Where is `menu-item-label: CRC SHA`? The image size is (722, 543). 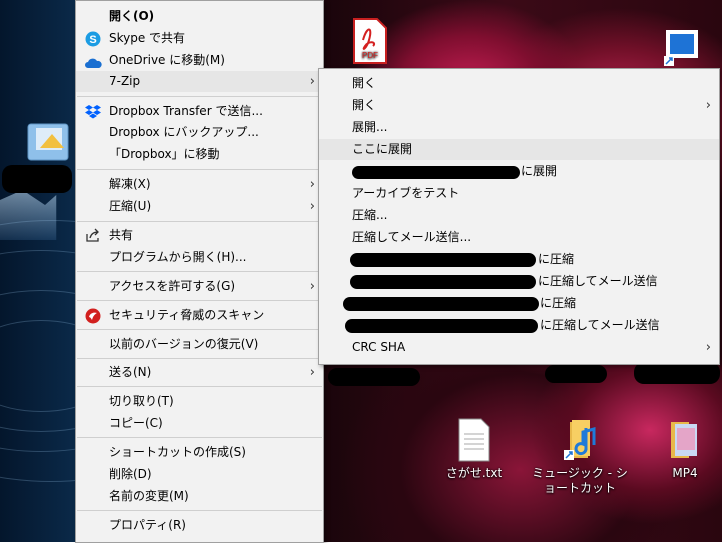 menu-item-label: CRC SHA is located at coordinates (379, 347).